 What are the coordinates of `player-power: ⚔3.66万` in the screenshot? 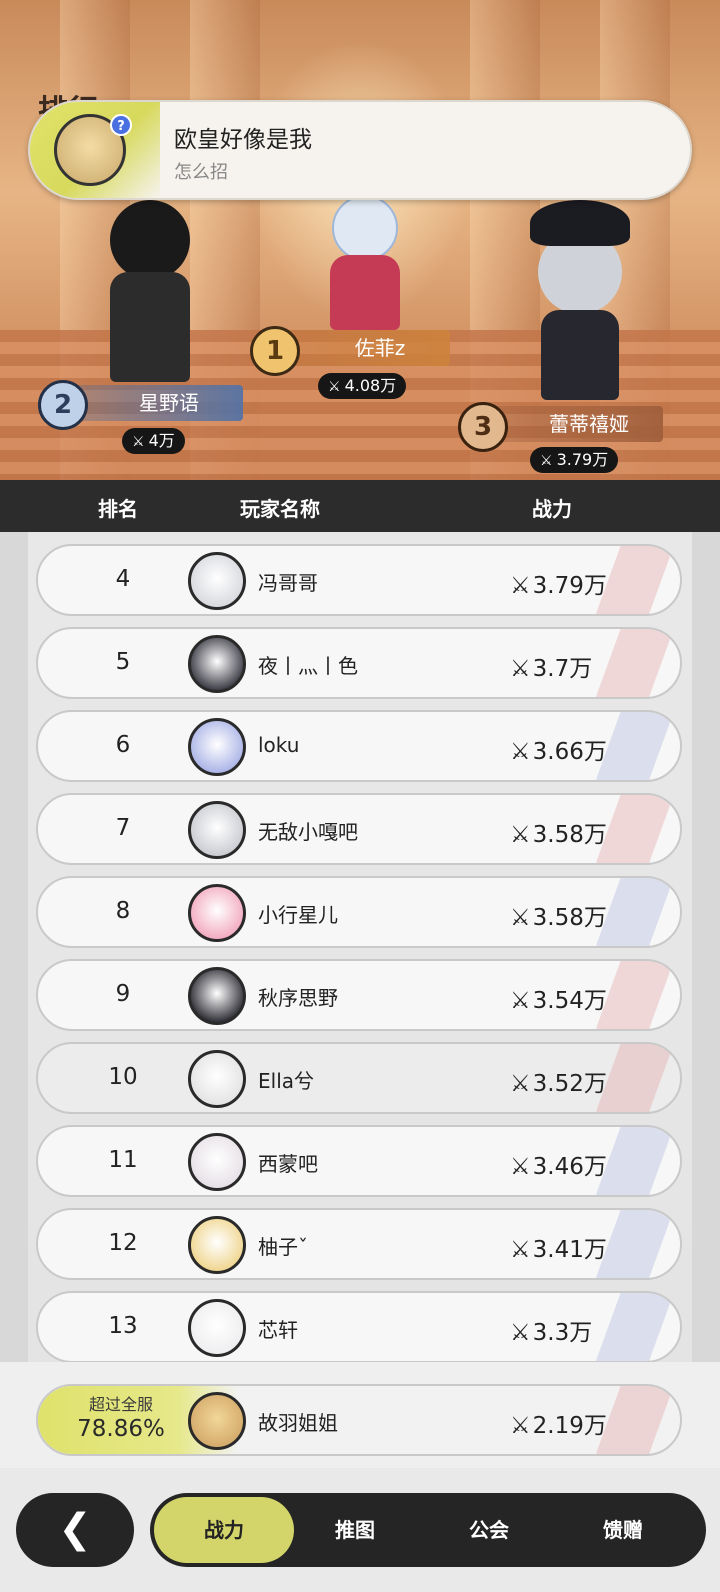 It's located at (558, 749).